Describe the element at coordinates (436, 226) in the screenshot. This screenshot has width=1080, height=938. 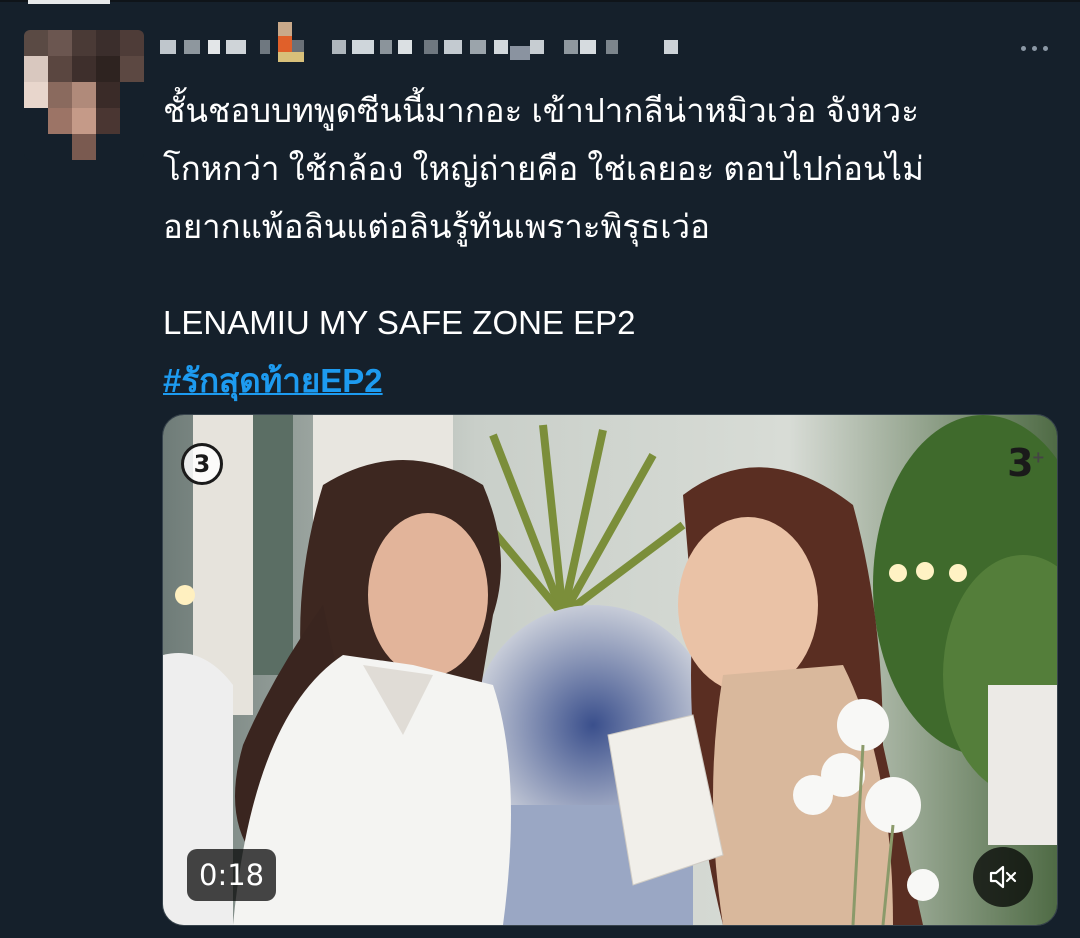
I see `tweet-text-line: อยากแพ้อลินแต่อลินรู้ทันเพราะพิรุธเว่อ` at that location.